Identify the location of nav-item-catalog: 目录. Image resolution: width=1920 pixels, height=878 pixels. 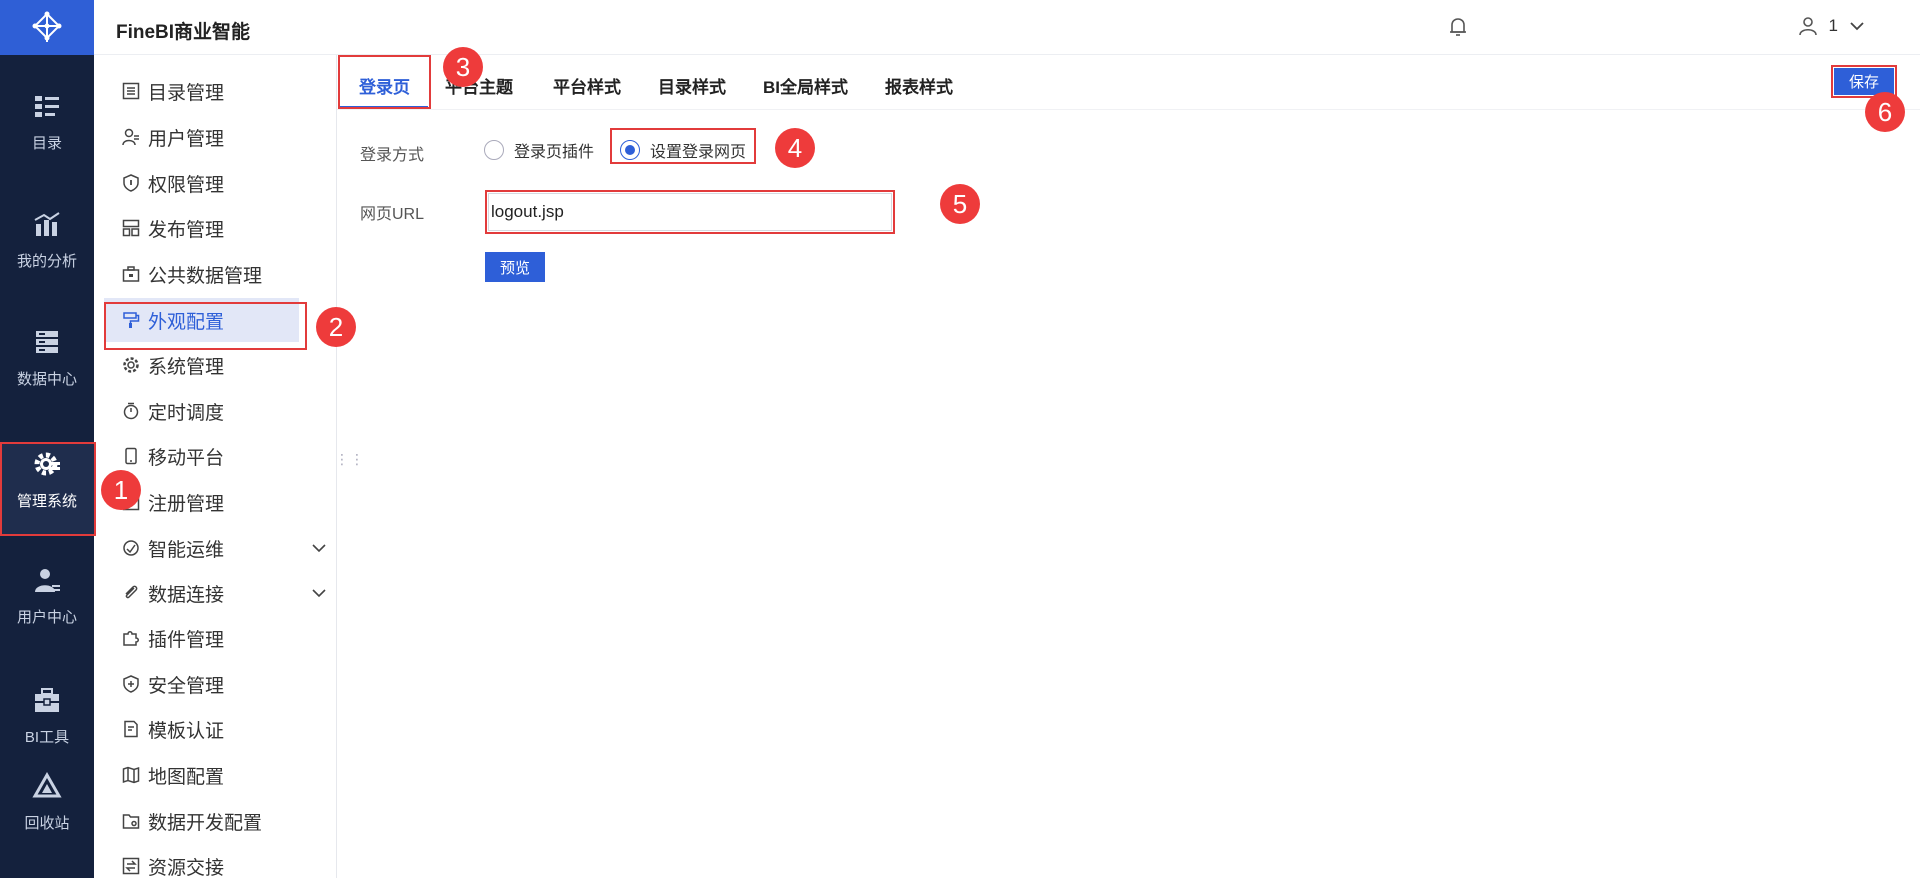
(47, 132).